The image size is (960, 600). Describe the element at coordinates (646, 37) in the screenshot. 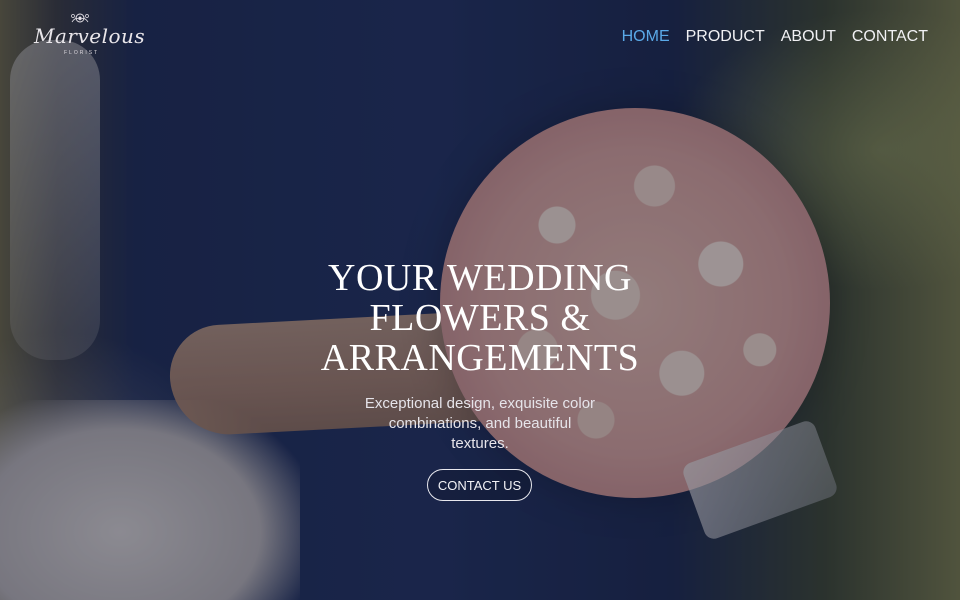

I see `nav-home-link: HOME` at that location.